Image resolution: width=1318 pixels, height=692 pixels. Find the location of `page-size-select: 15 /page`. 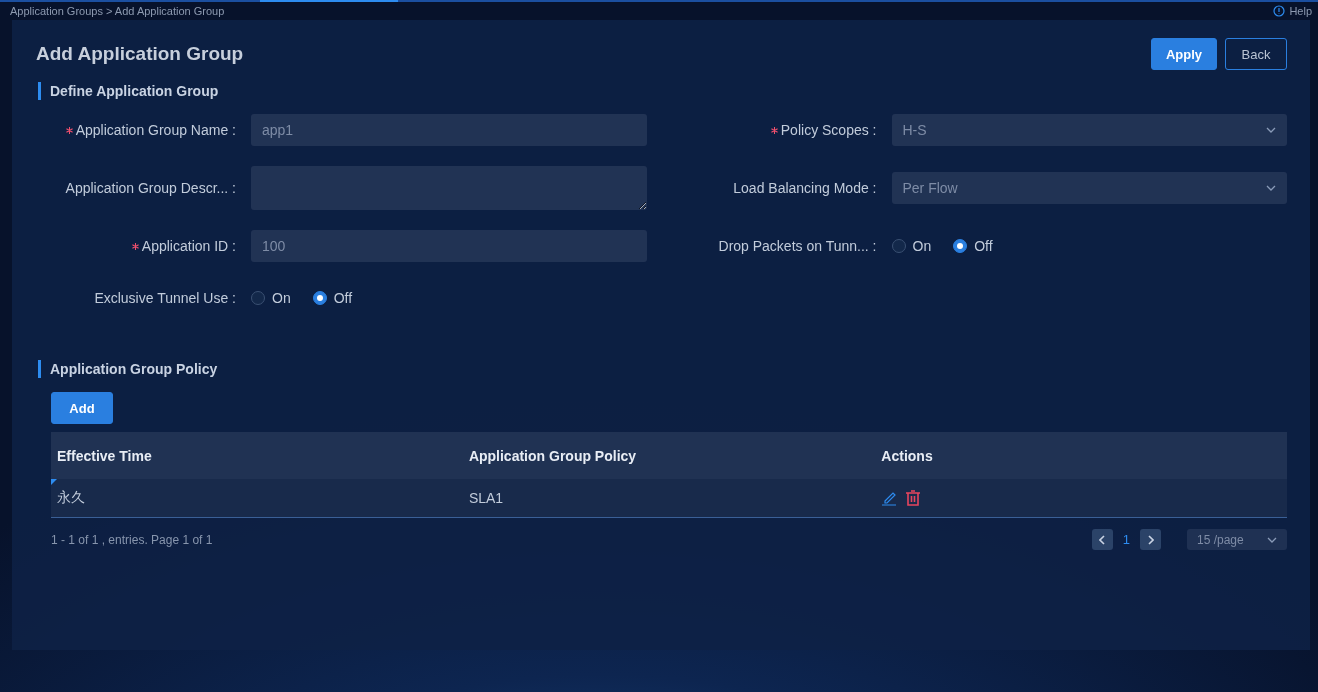

page-size-select: 15 /page is located at coordinates (1237, 539).